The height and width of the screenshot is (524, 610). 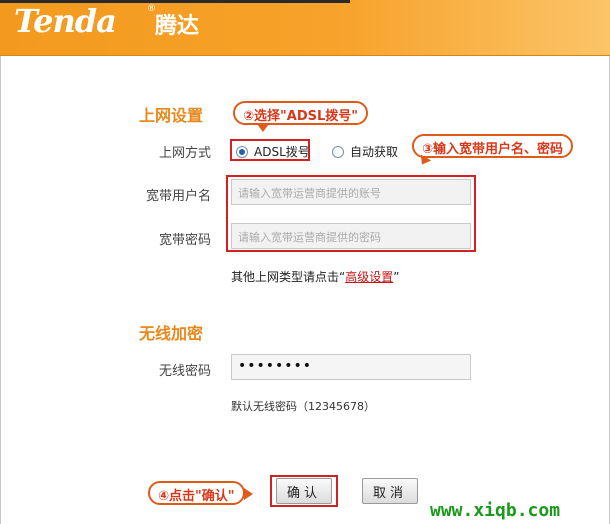 I want to click on radio-unchecked-icon, so click(x=338, y=151).